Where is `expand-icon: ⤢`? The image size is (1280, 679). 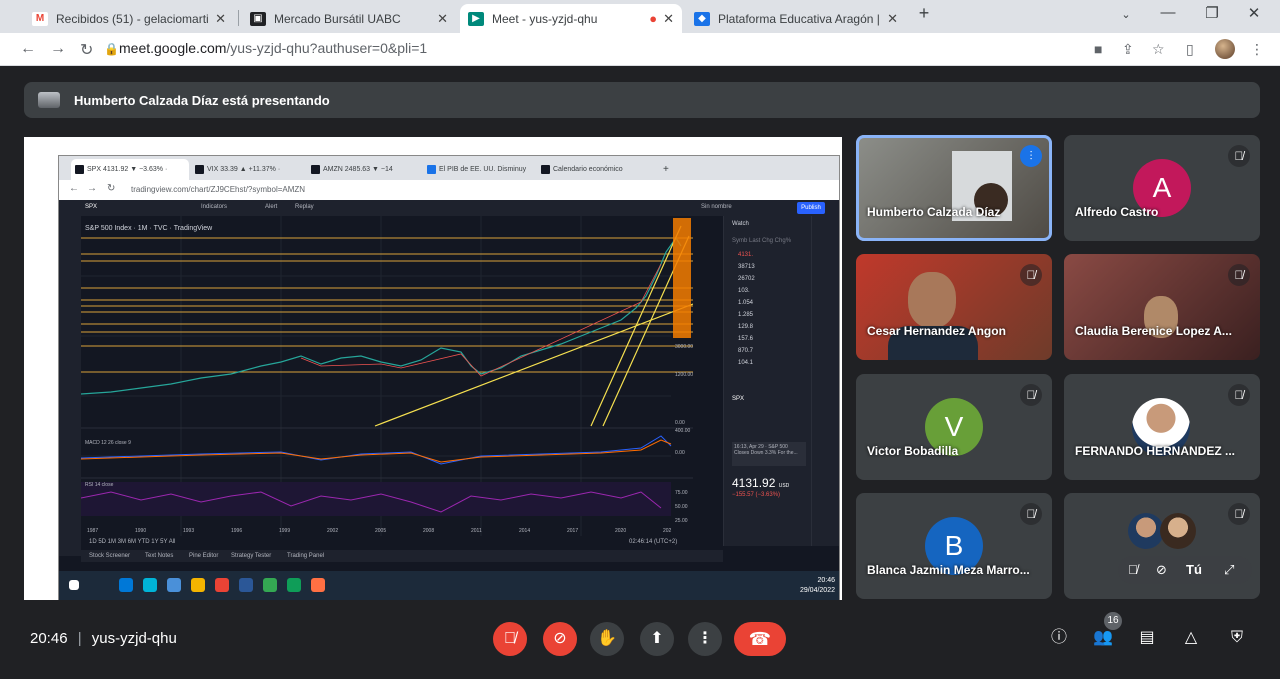
expand-icon: ⤢ is located at coordinates (1229, 570).